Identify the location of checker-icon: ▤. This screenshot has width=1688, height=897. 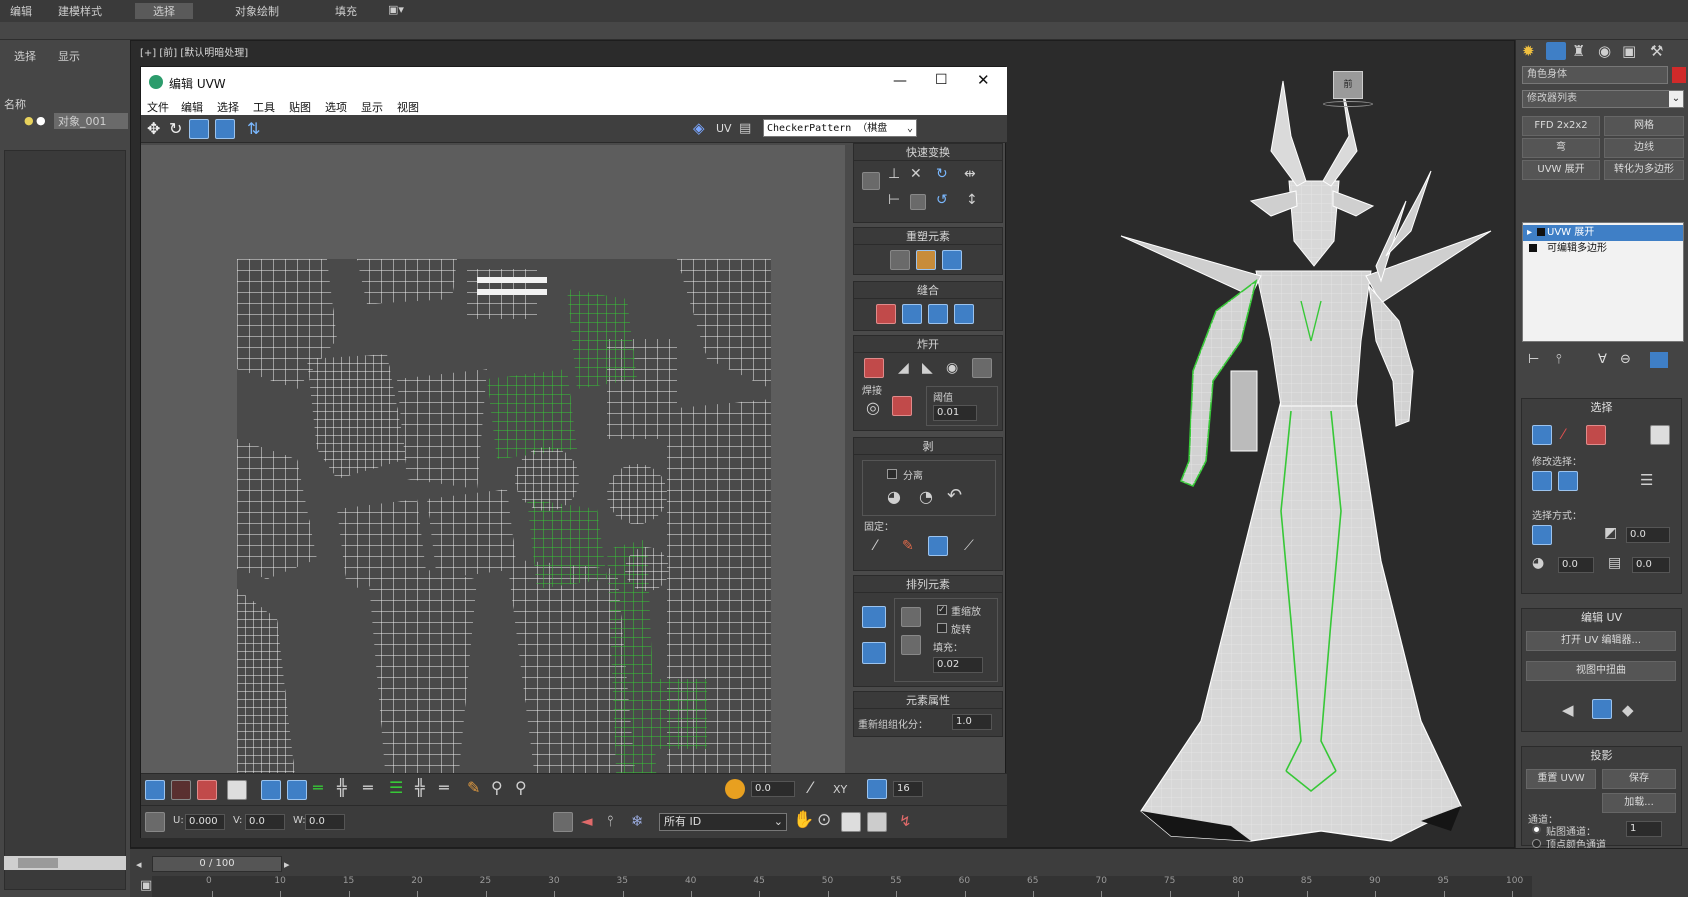
(745, 128).